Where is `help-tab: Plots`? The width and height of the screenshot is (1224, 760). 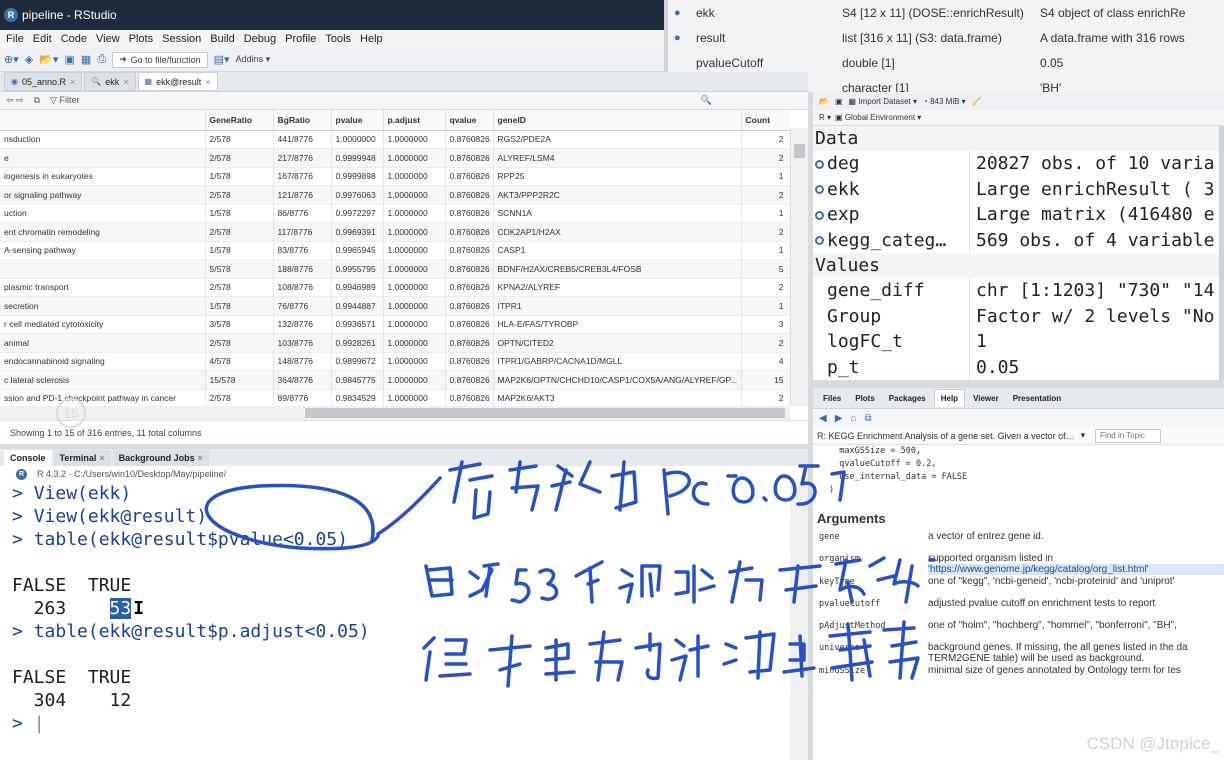
help-tab: Plots is located at coordinates (865, 398).